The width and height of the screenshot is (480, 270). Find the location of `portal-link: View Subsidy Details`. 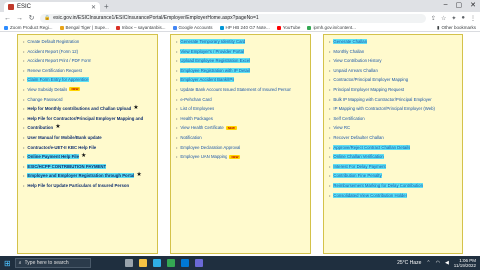

portal-link: View Subsidy Details is located at coordinates (47, 89).